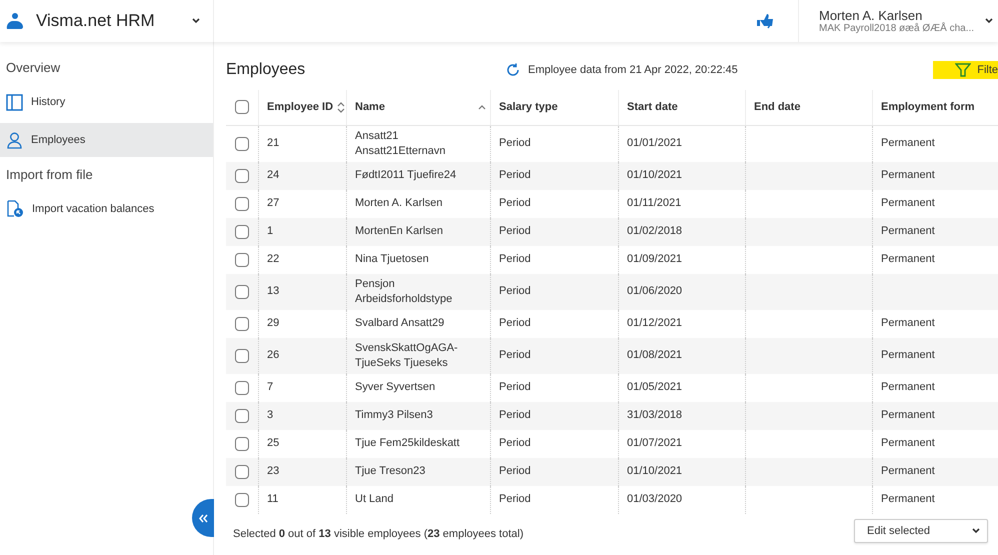 The height and width of the screenshot is (555, 998). Describe the element at coordinates (654, 232) in the screenshot. I see `table-cell: 01/02/2018` at that location.